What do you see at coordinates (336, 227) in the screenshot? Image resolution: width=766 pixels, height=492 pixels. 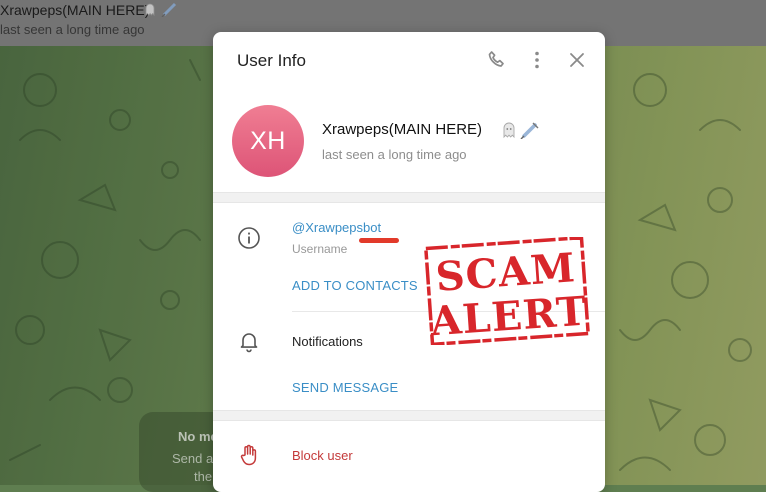 I see `username-value: @Xrawpepsbot` at bounding box center [336, 227].